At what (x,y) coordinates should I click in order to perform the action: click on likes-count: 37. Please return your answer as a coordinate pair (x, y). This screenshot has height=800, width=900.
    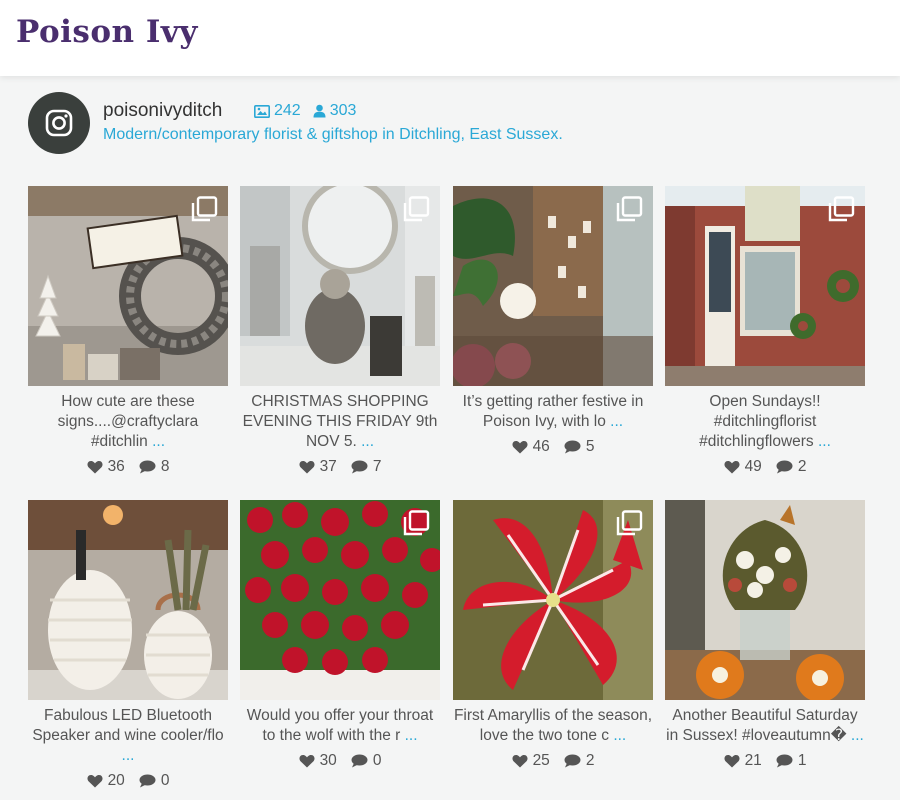
    Looking at the image, I should click on (328, 466).